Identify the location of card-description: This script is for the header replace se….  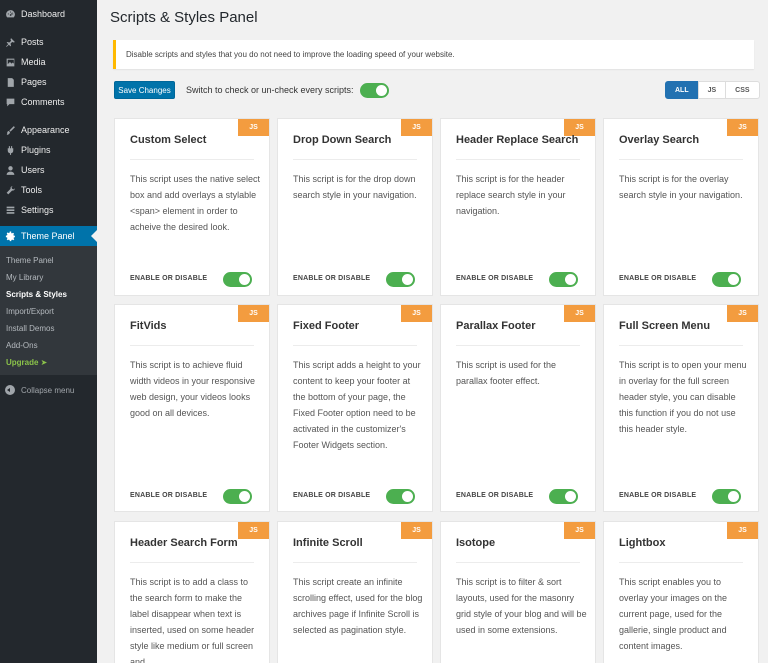
(511, 195).